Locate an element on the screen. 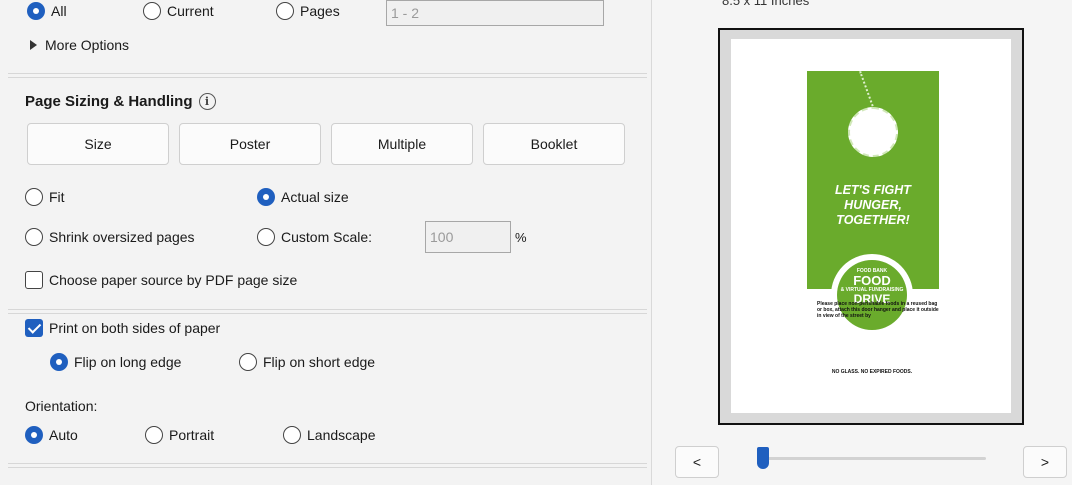 This screenshot has height=485, width=1072. percent-label: % is located at coordinates (521, 237).